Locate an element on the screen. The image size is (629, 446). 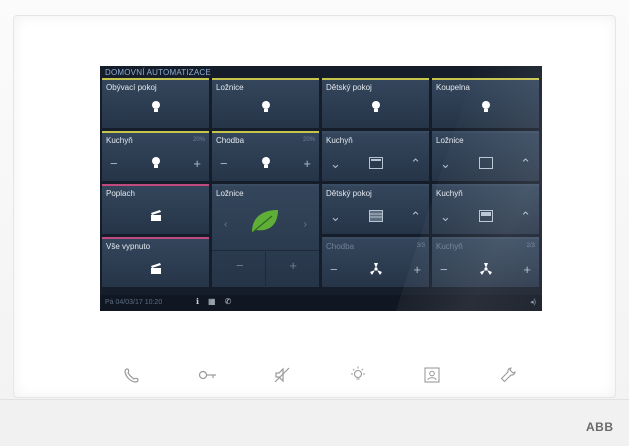
chevron-left-icon: ‹ is located at coordinates (225, 224).